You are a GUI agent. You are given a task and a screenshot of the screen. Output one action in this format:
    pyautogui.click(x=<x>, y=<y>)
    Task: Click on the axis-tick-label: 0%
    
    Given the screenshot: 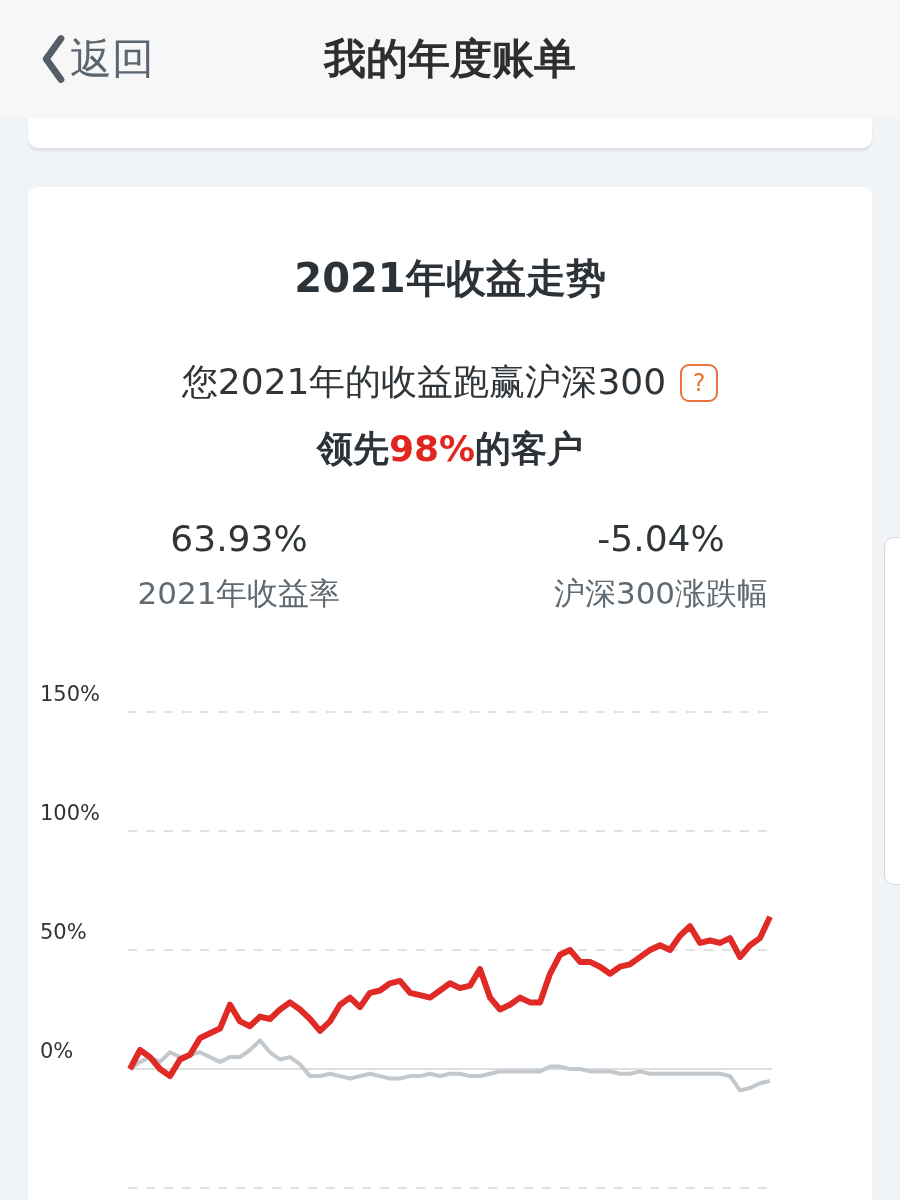 What is the action you would take?
    pyautogui.click(x=57, y=1051)
    